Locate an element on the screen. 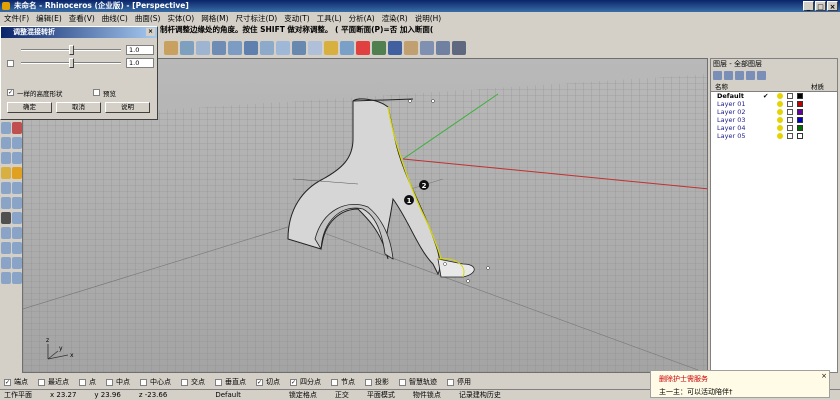 This screenshot has height=400, width=840. layer-row: Layer 05 is located at coordinates (774, 136).